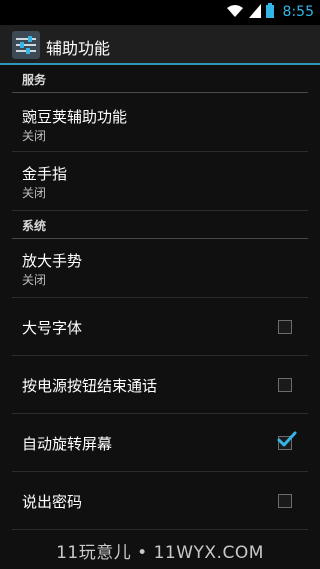  Describe the element at coordinates (160, 501) in the screenshot. I see `list-item-speak-passwords: 说出密码` at that location.